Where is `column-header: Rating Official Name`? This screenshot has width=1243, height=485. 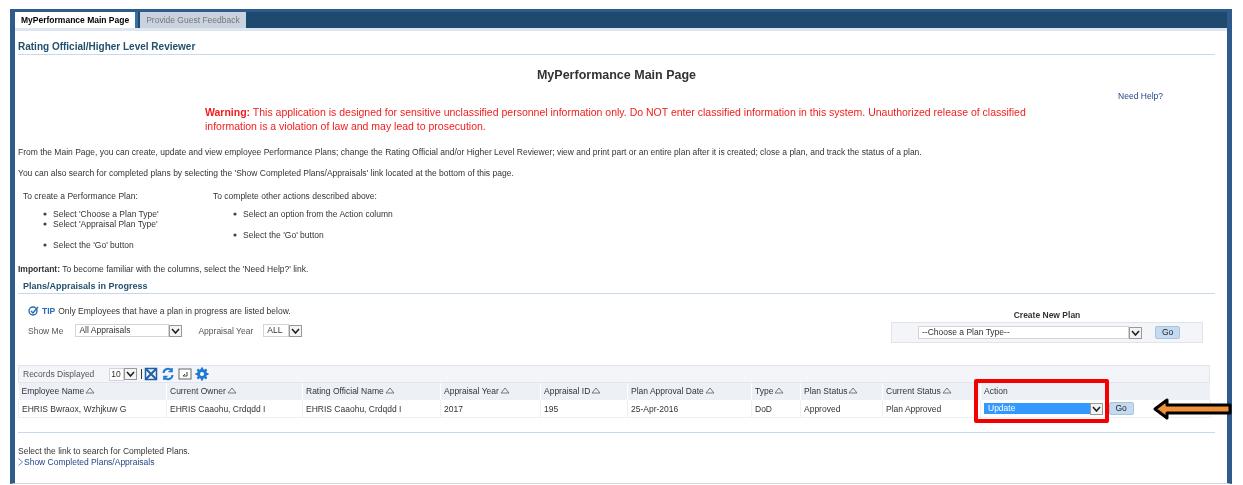 column-header: Rating Official Name is located at coordinates (371, 391).